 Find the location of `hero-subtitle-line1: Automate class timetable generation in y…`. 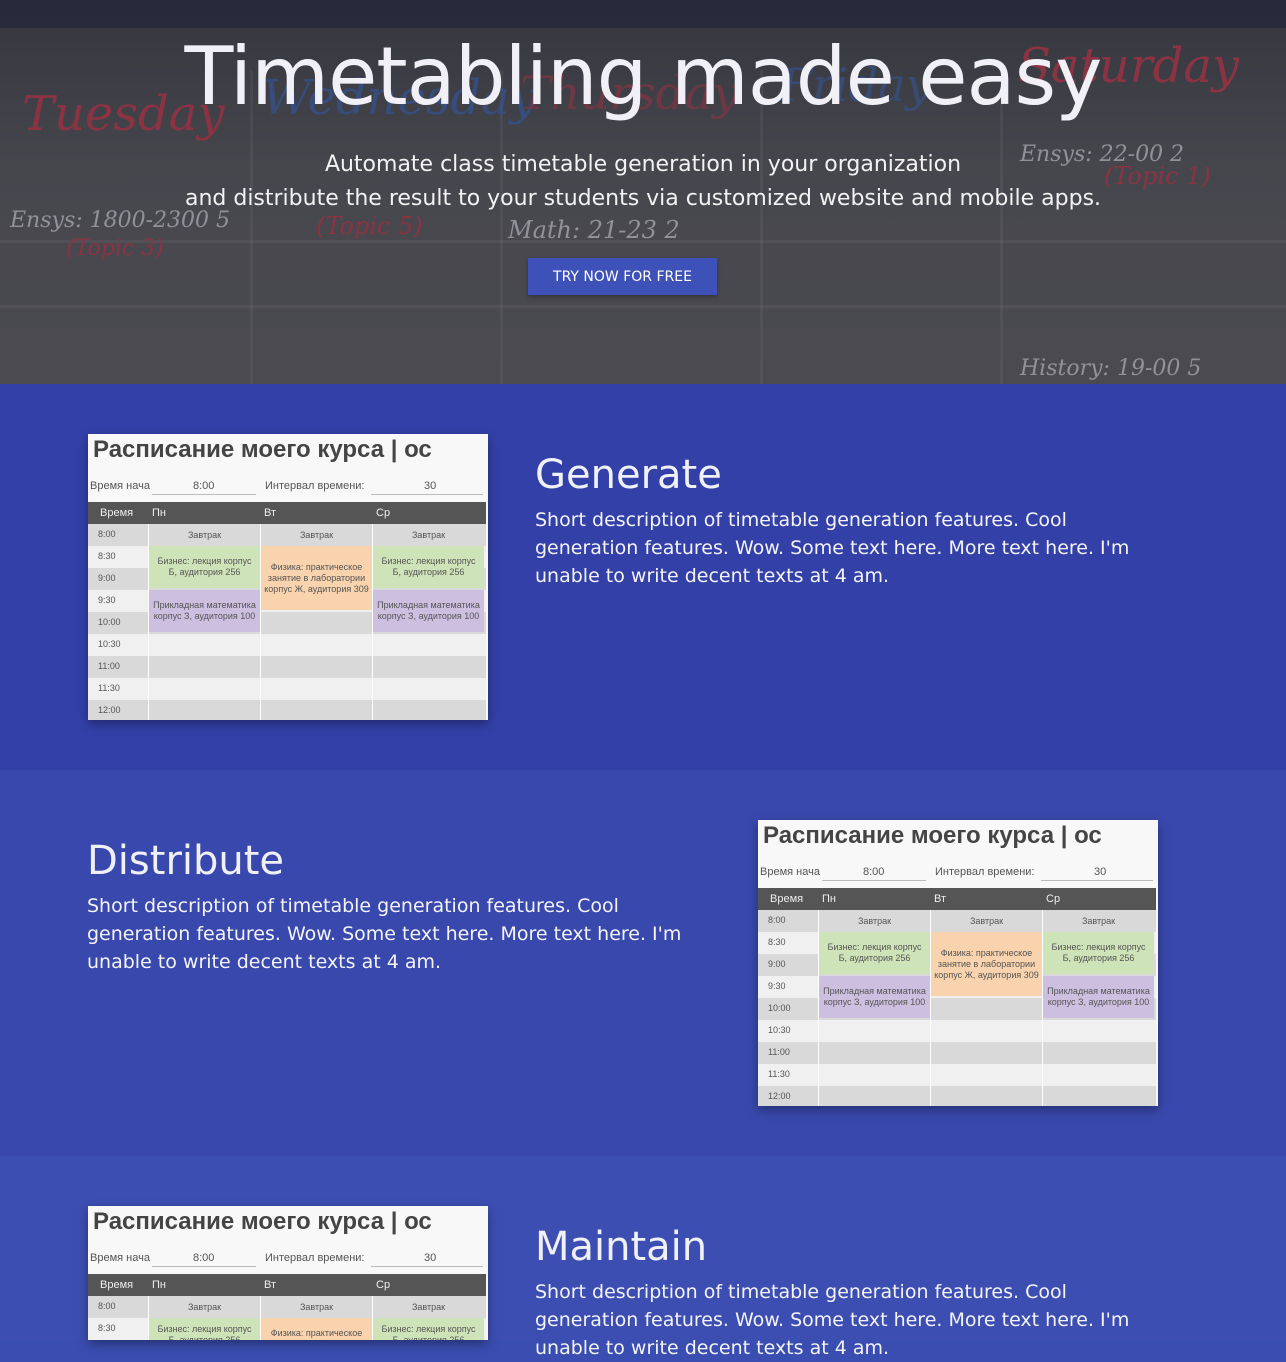

hero-subtitle-line1: Automate class timetable generation in y… is located at coordinates (643, 164).